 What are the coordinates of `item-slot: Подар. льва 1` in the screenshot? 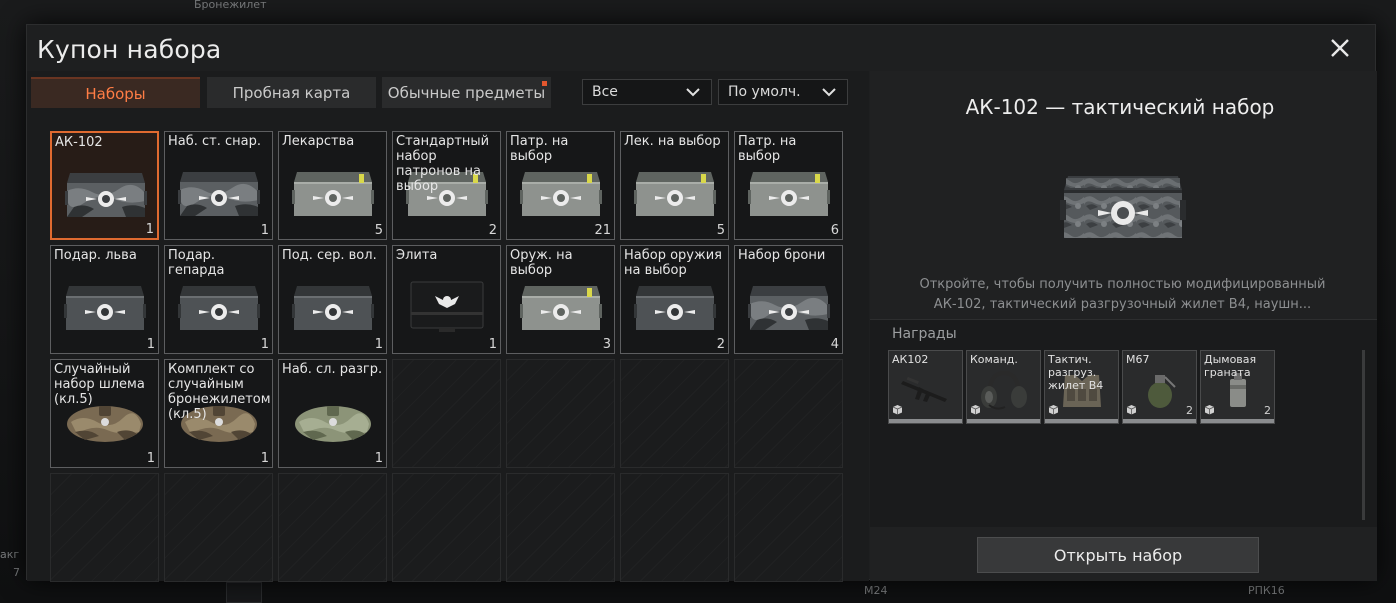 It's located at (104, 299).